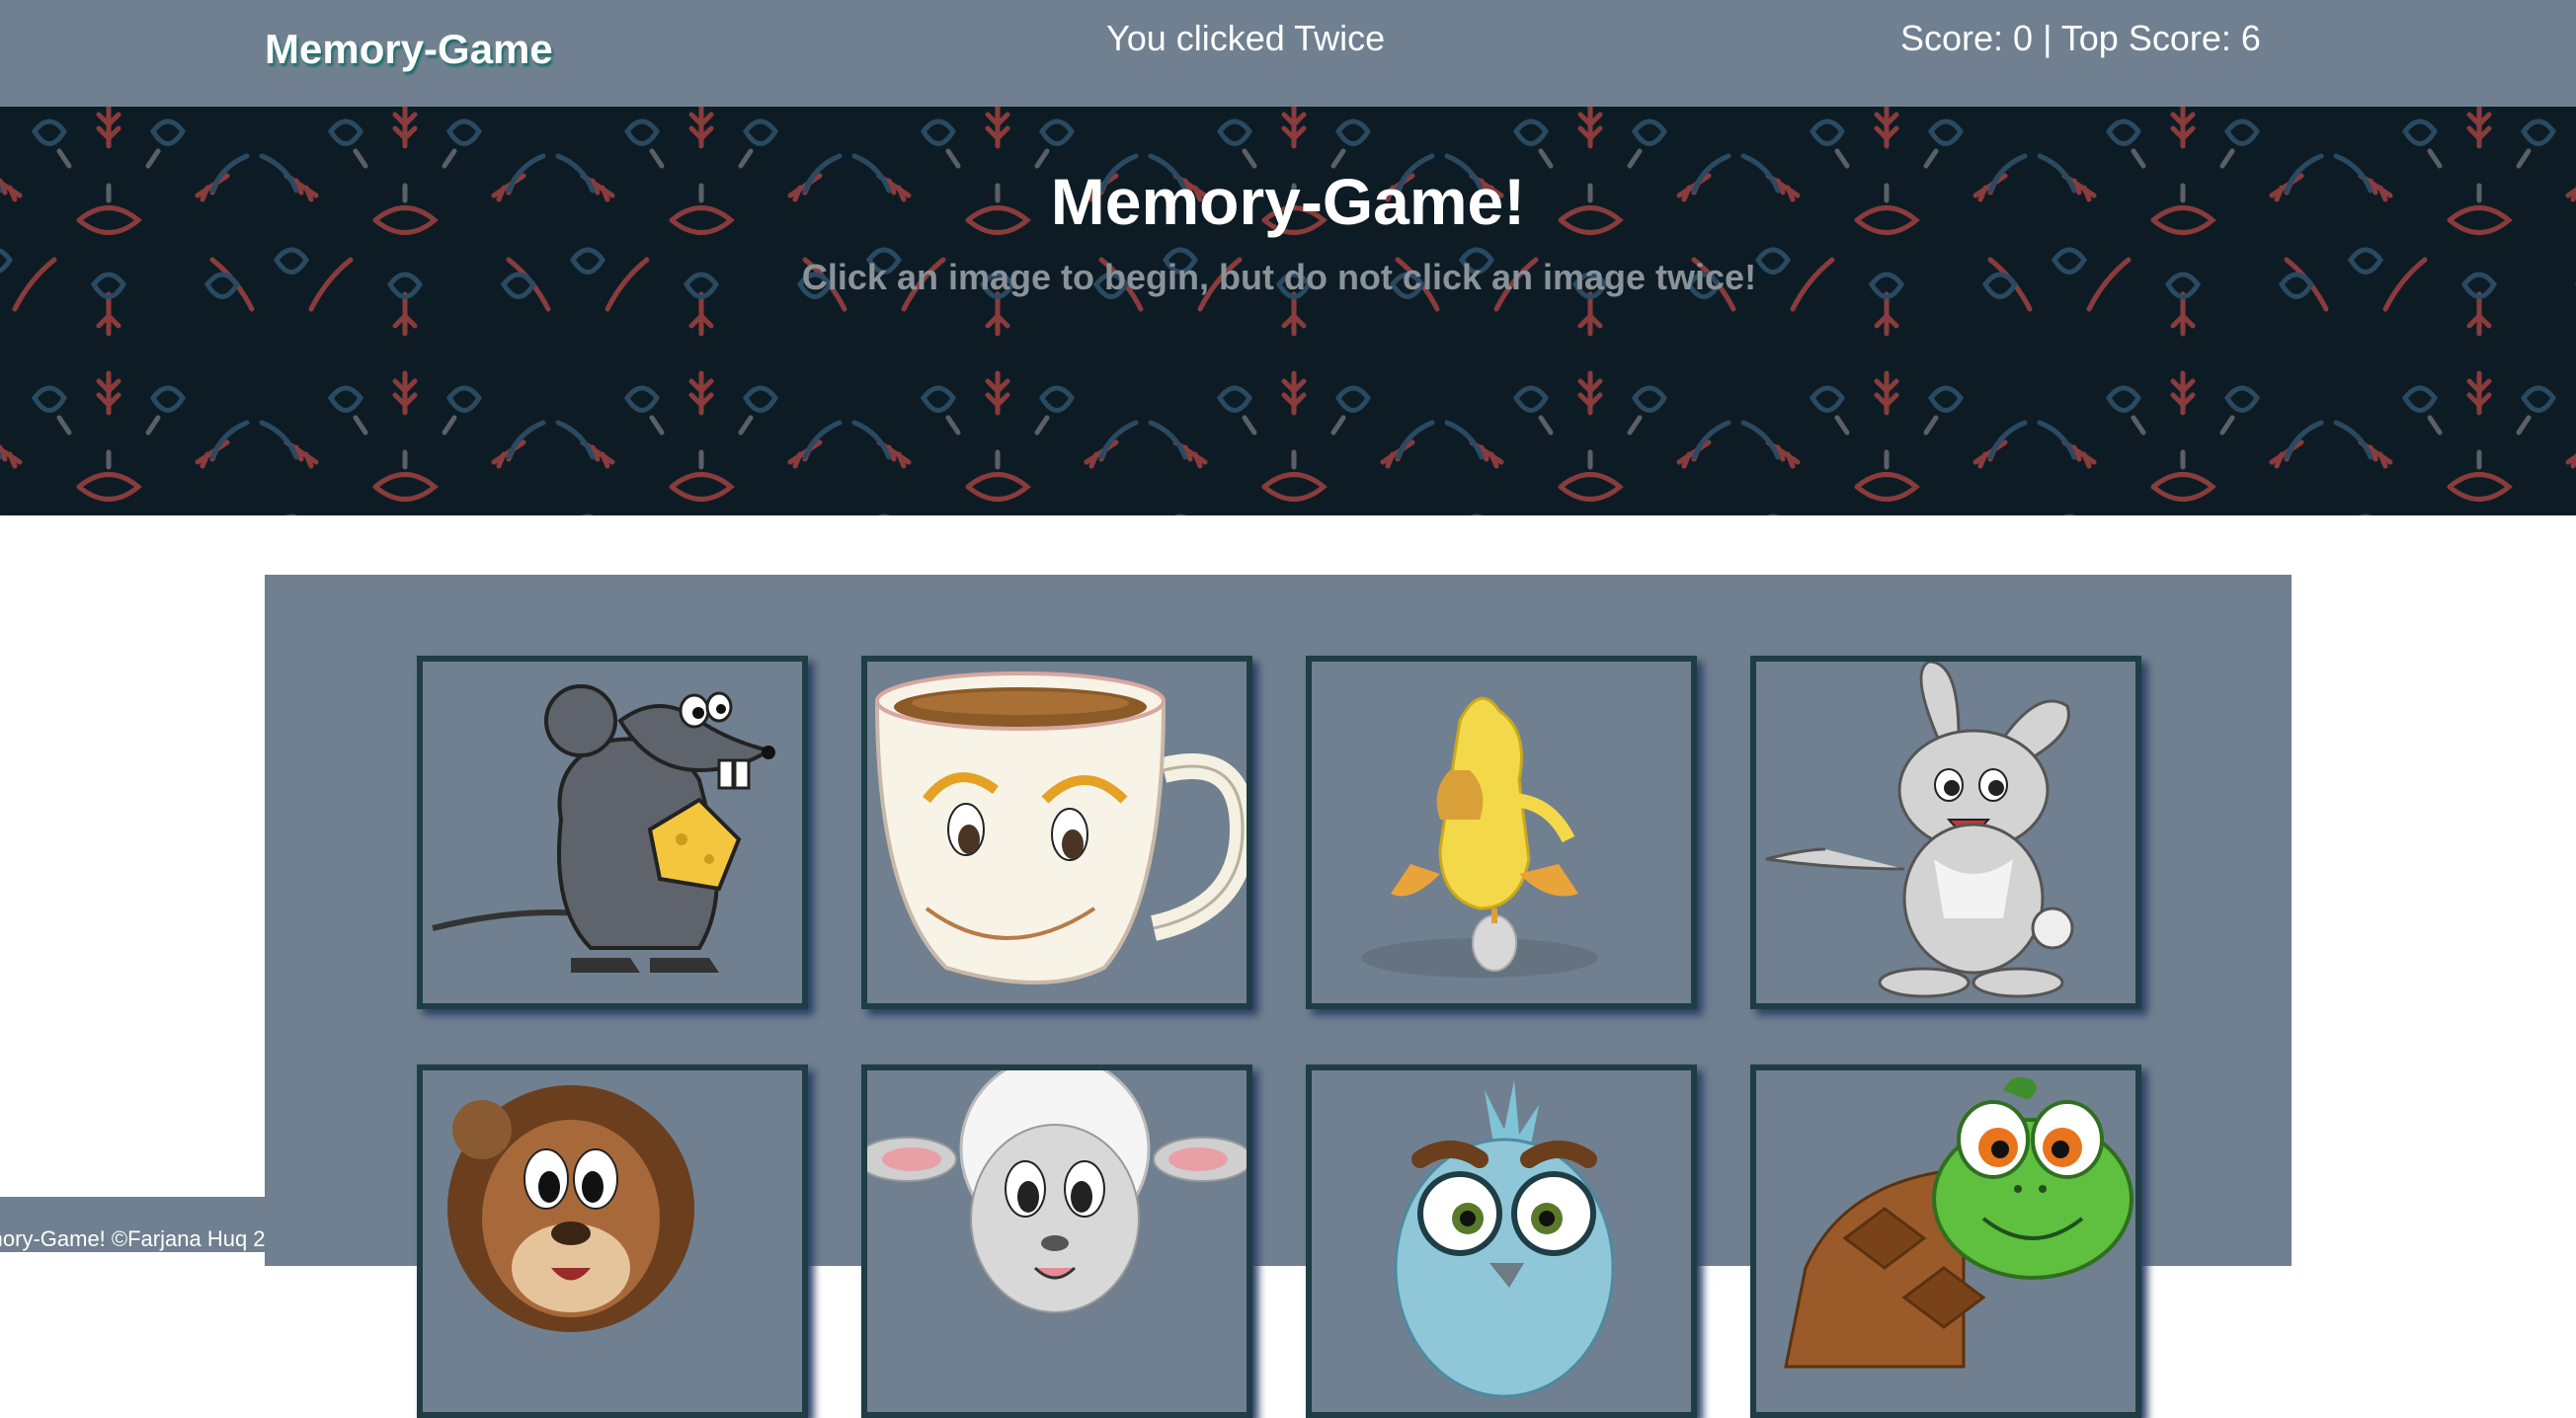 Image resolution: width=2576 pixels, height=1418 pixels. I want to click on card-mouse, so click(612, 832).